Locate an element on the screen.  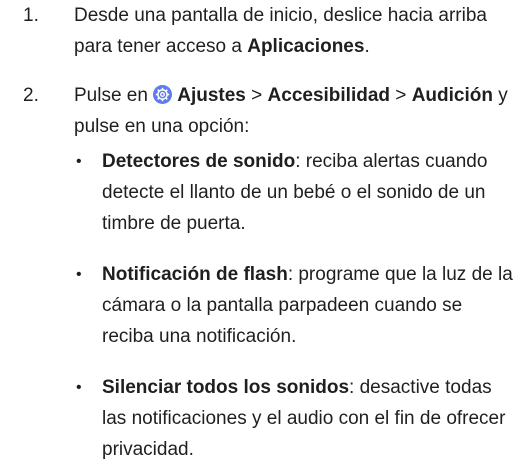
step-text-part: . is located at coordinates (367, 46).